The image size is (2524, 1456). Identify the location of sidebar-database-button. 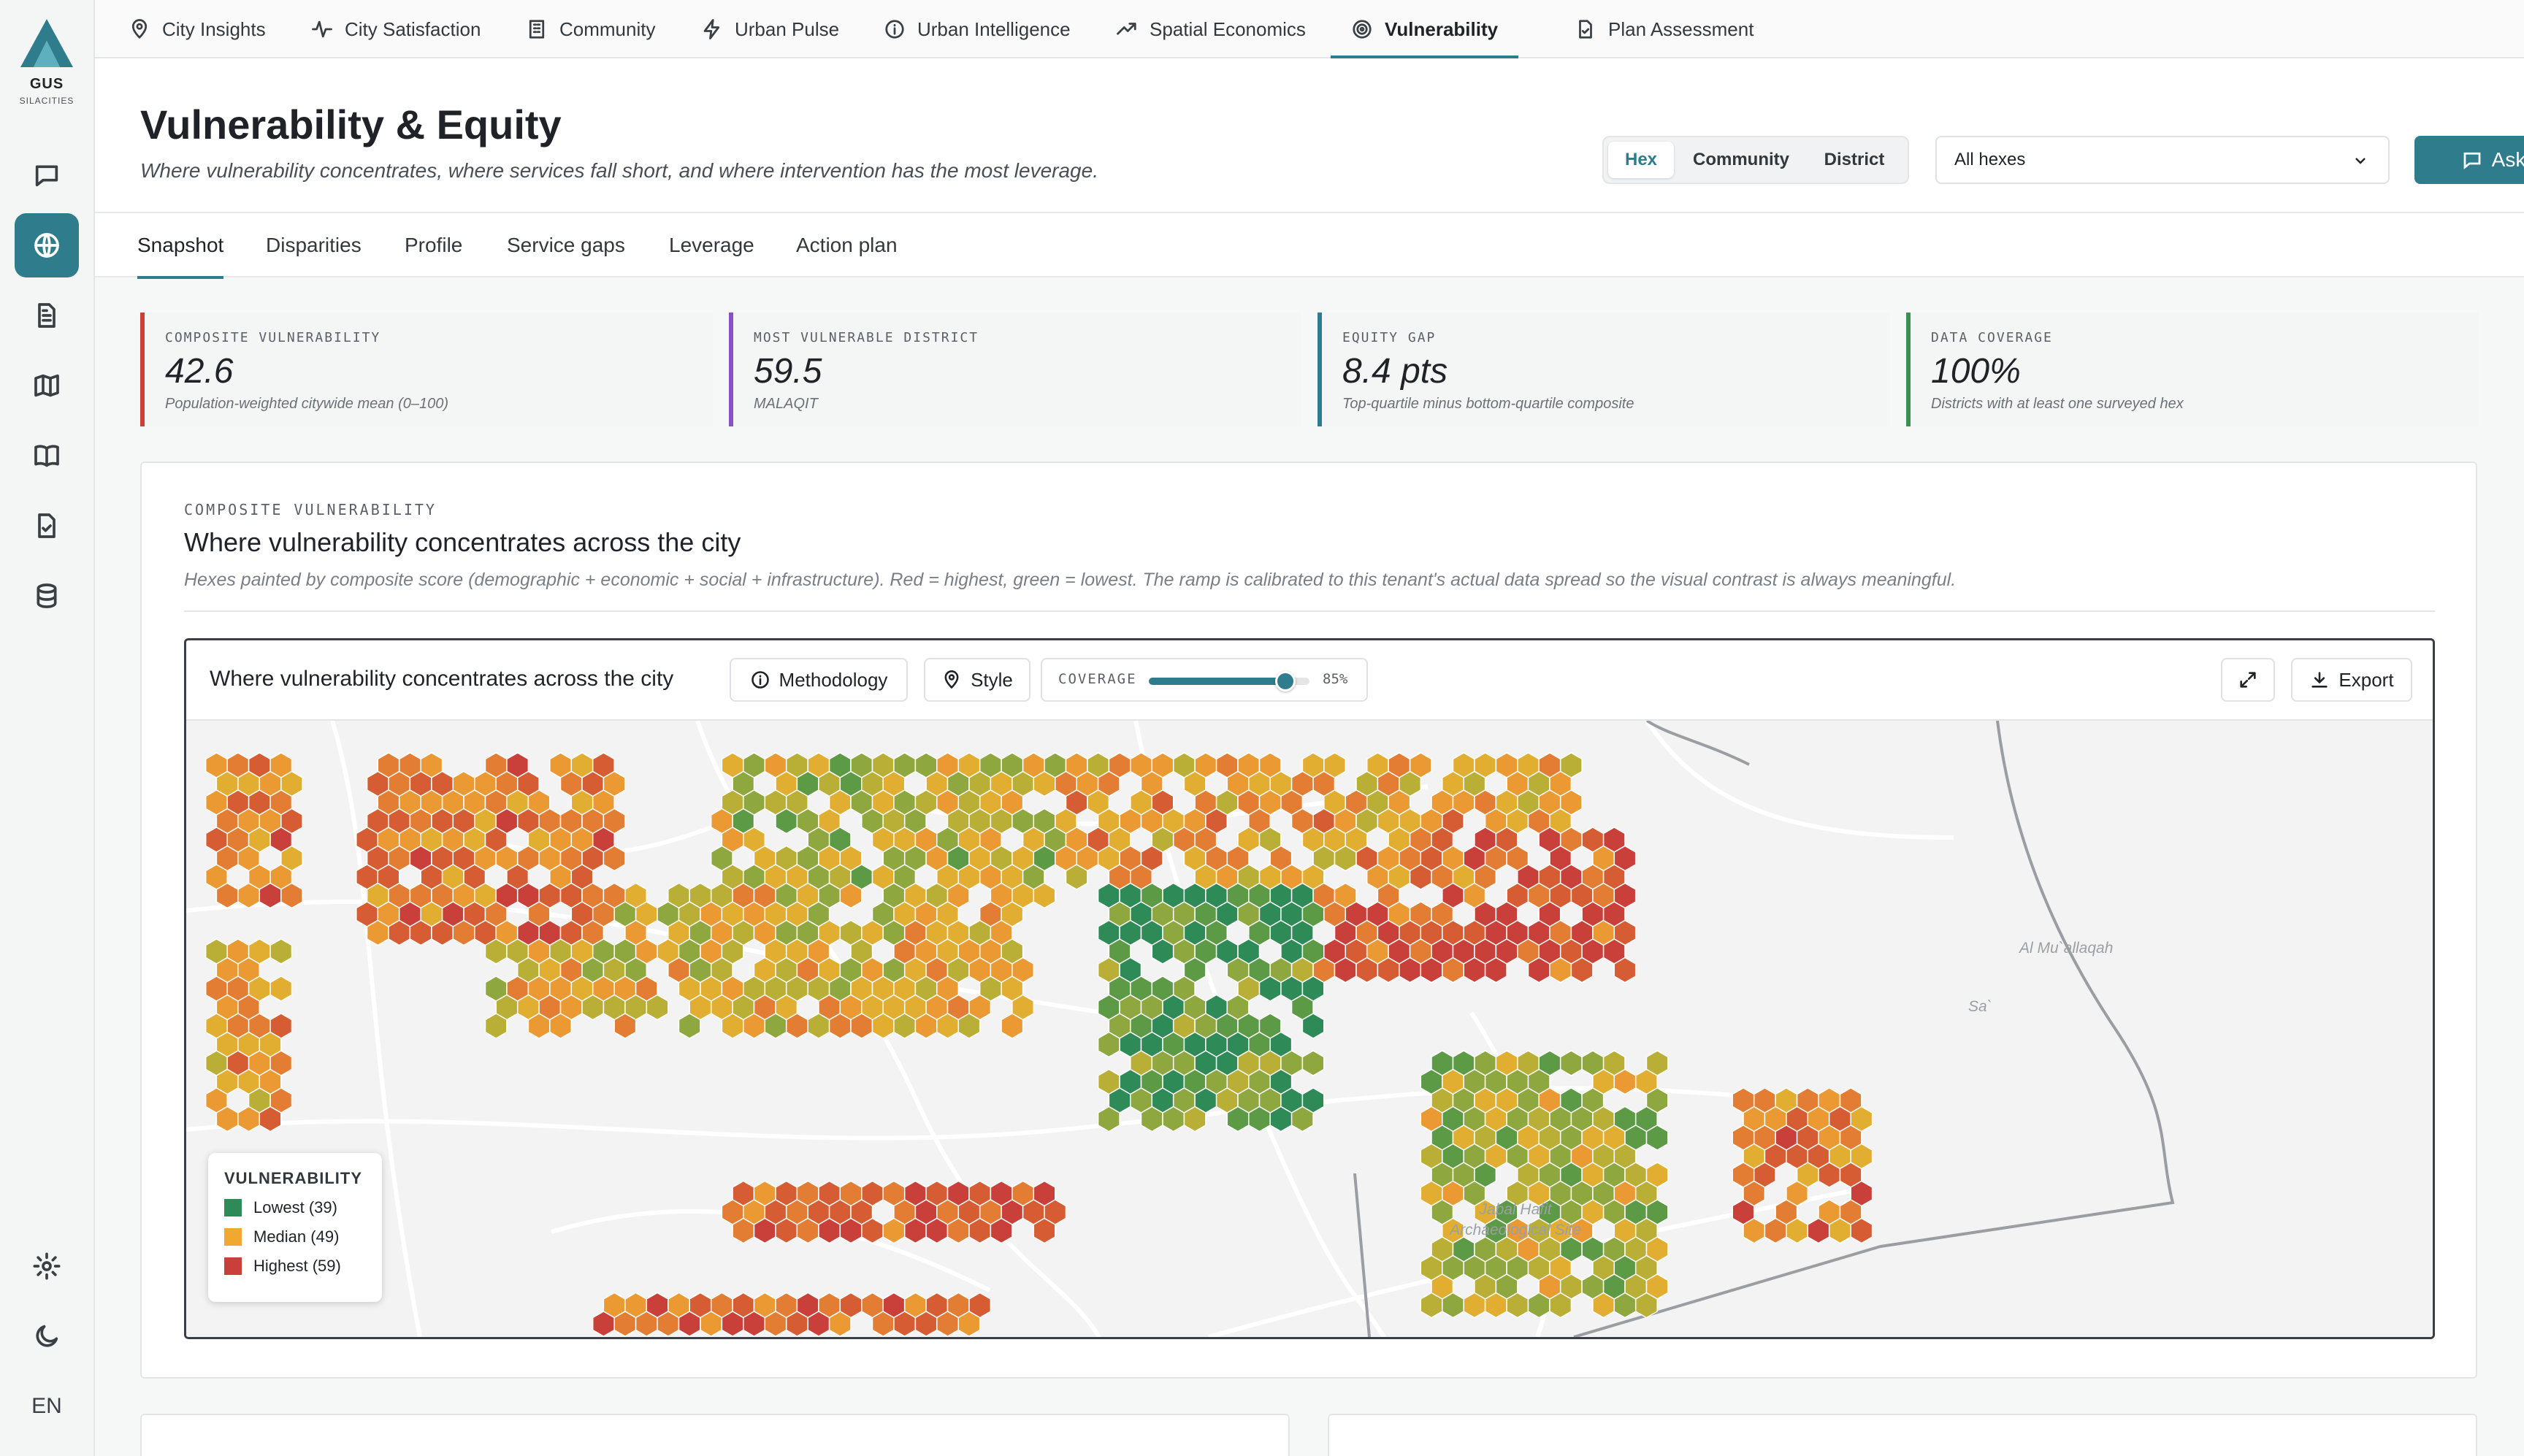
(47, 596).